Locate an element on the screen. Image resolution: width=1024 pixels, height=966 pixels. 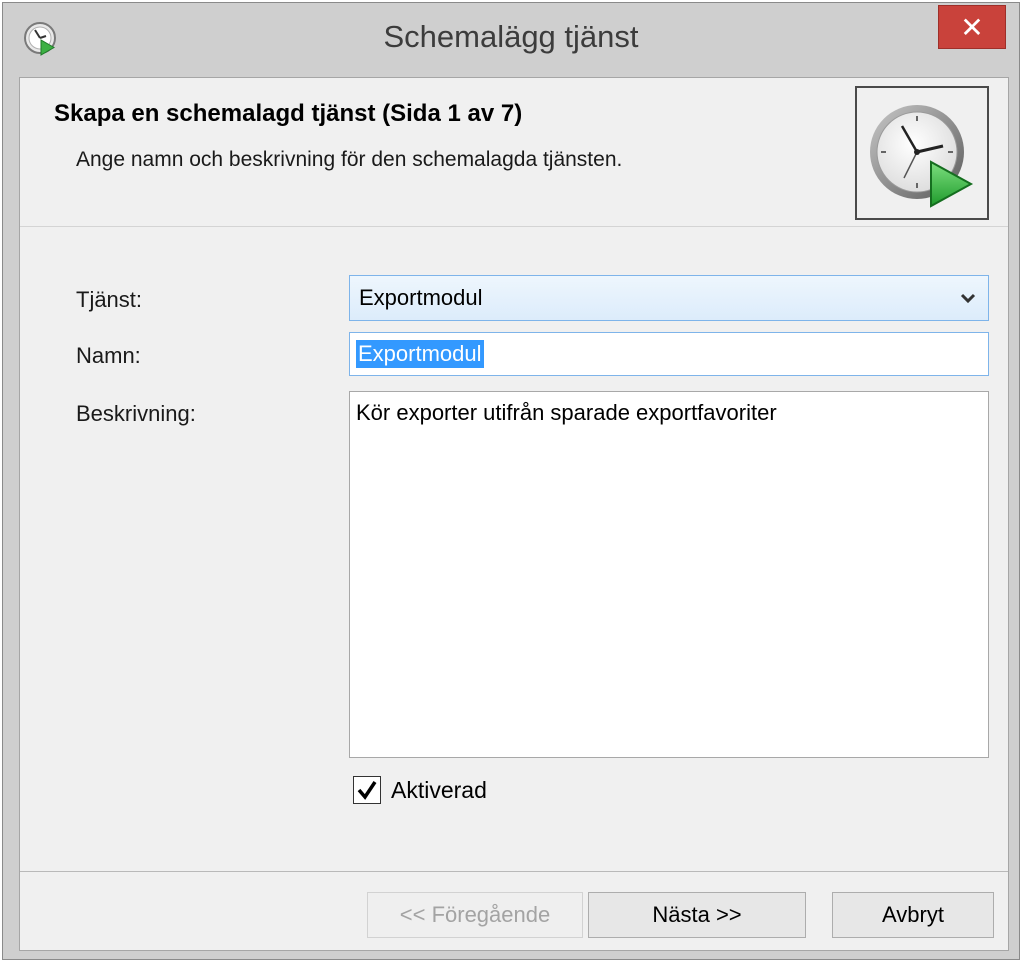
name-input-value: Exportmodul is located at coordinates (420, 354).